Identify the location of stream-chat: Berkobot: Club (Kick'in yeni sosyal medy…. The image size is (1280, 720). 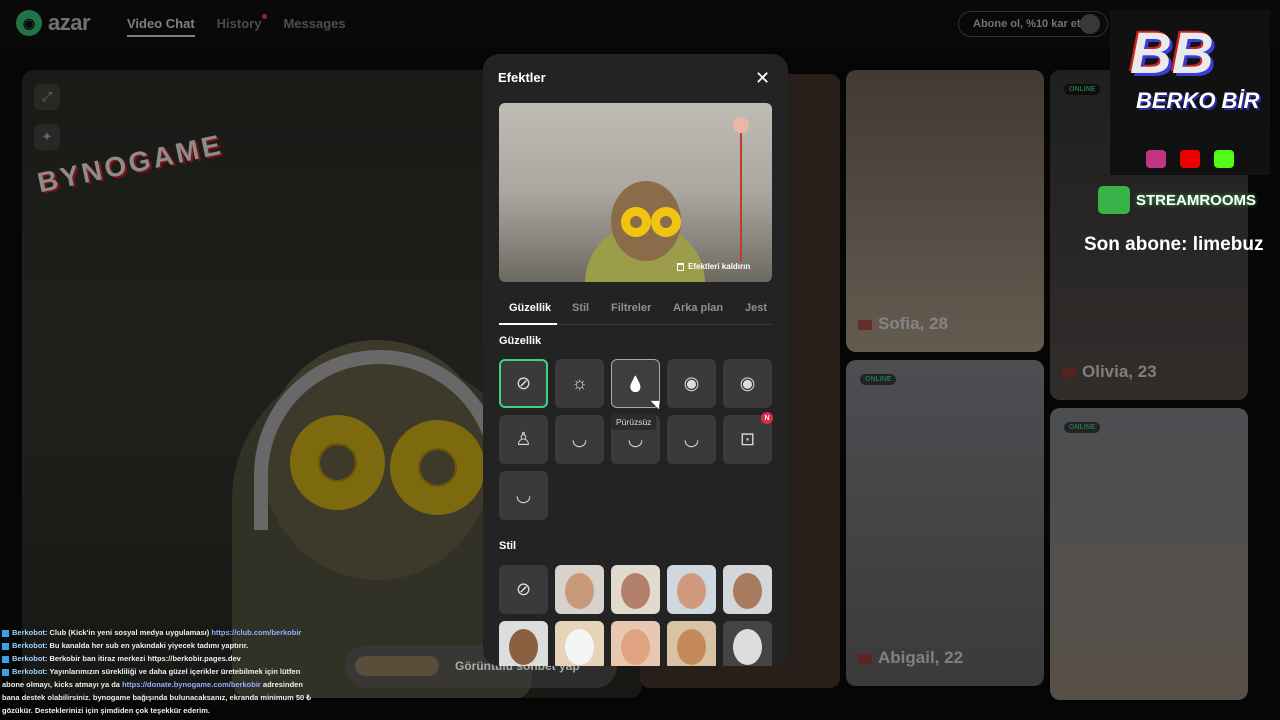
(157, 671).